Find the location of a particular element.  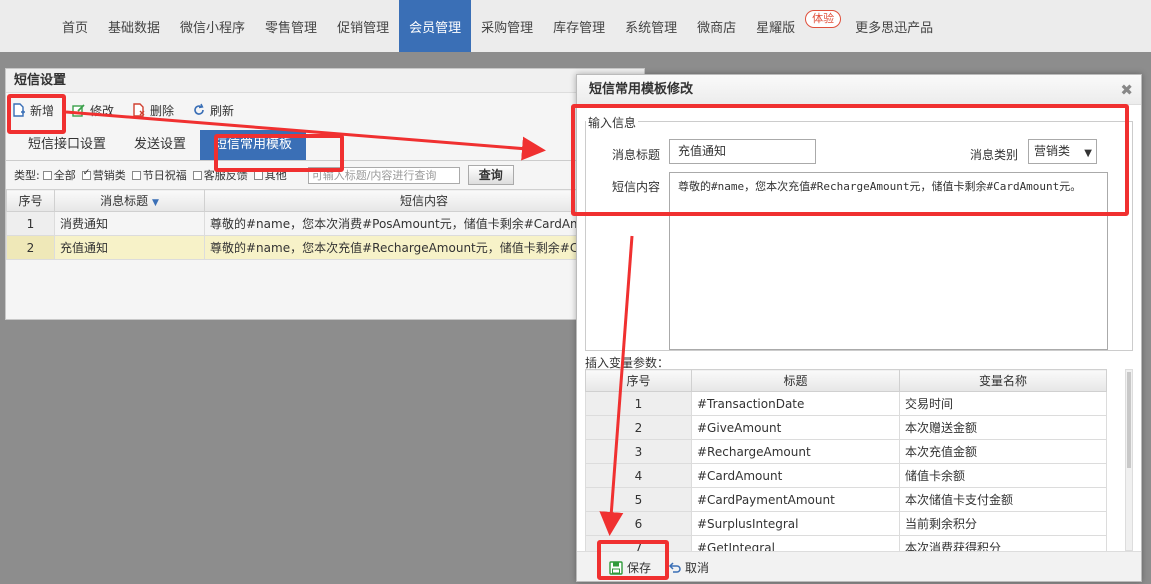

variable-name: 本次消费获得积分 is located at coordinates (1003, 543).